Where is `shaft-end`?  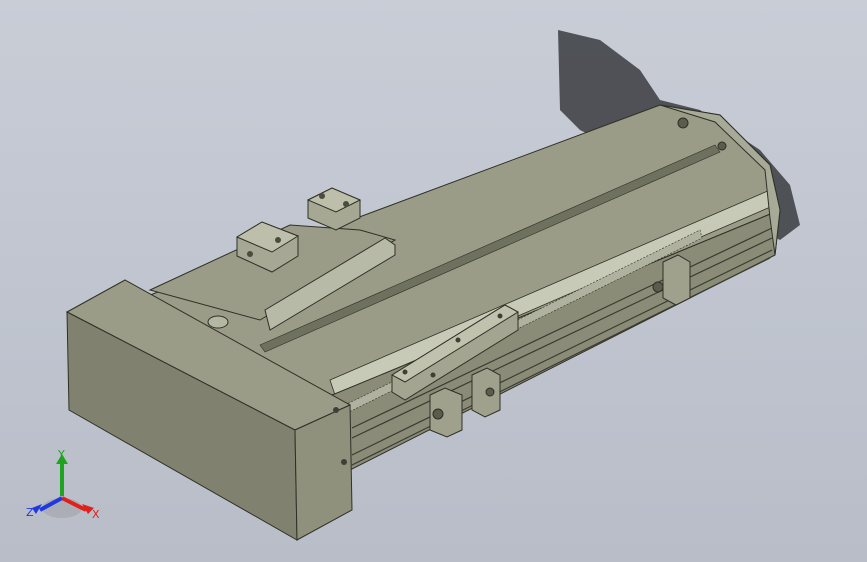 shaft-end is located at coordinates (218, 322).